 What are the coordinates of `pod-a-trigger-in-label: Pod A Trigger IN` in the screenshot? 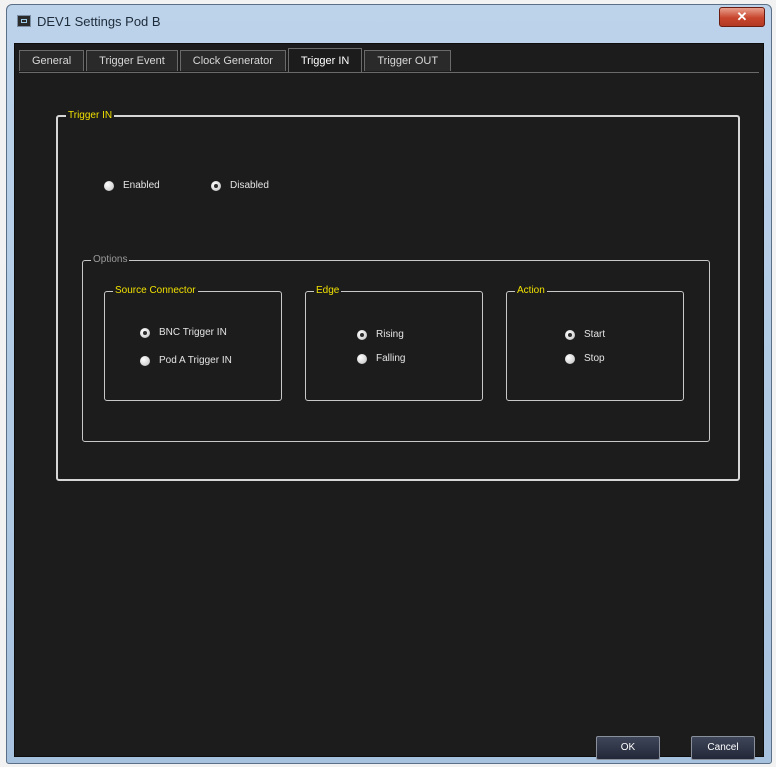 It's located at (195, 360).